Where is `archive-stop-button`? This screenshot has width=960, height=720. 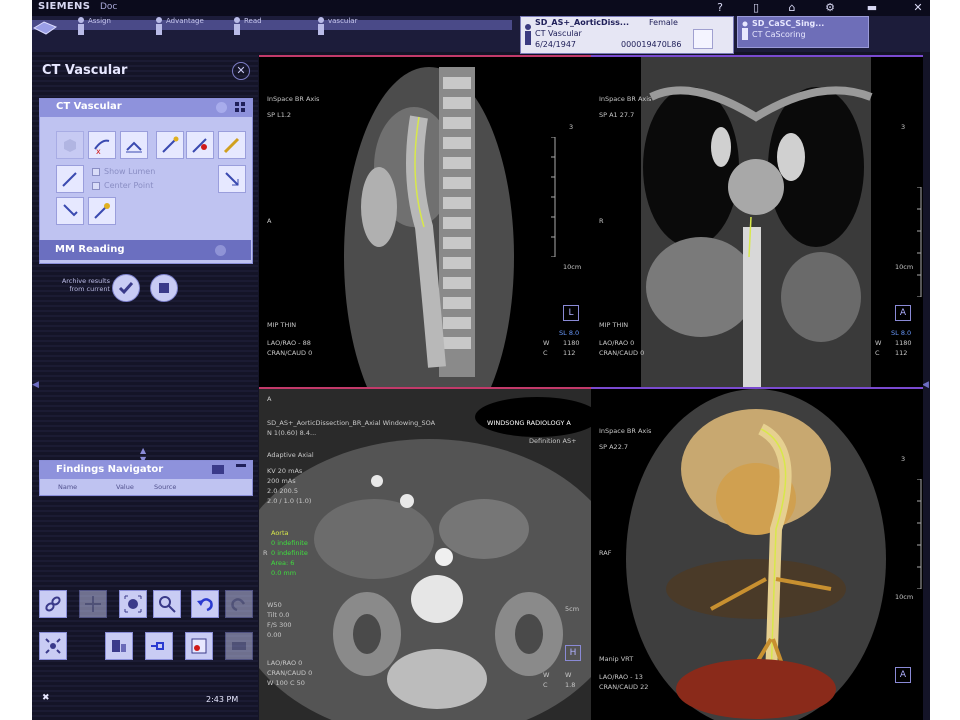
archive-stop-button is located at coordinates (164, 288).